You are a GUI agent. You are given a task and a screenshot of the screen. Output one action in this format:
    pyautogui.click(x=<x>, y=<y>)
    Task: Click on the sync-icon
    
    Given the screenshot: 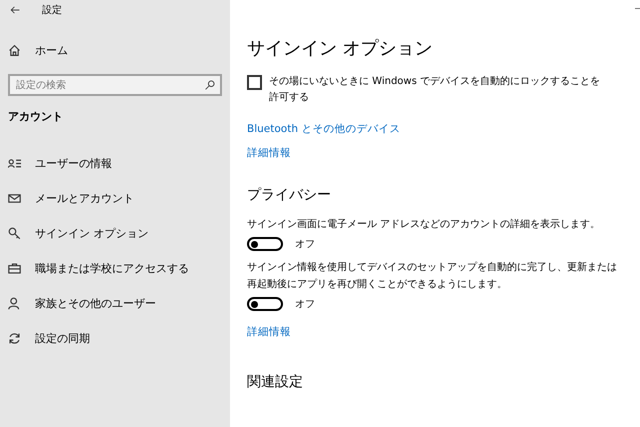 What is the action you would take?
    pyautogui.click(x=14, y=338)
    